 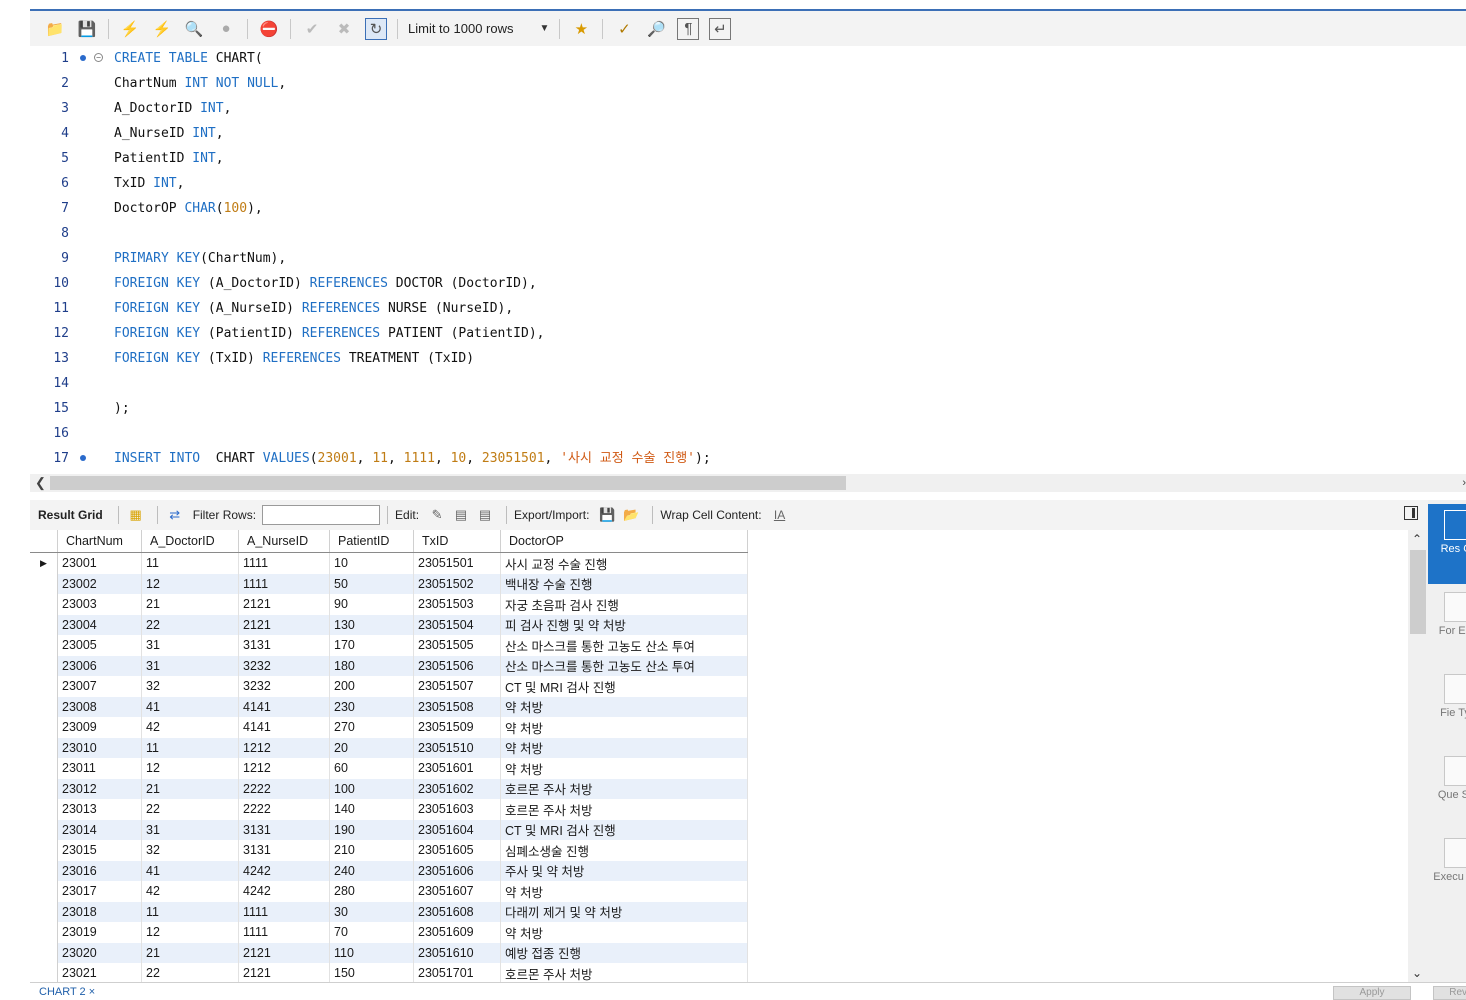 I want to click on editor-line: 6 TxID INT,, so click(x=748, y=183).